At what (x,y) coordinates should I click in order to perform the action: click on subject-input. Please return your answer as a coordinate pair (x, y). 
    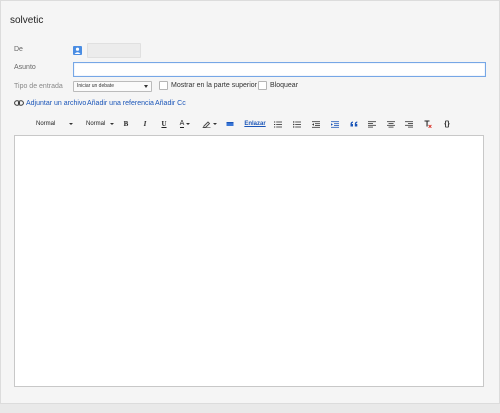
    Looking at the image, I should click on (279, 69).